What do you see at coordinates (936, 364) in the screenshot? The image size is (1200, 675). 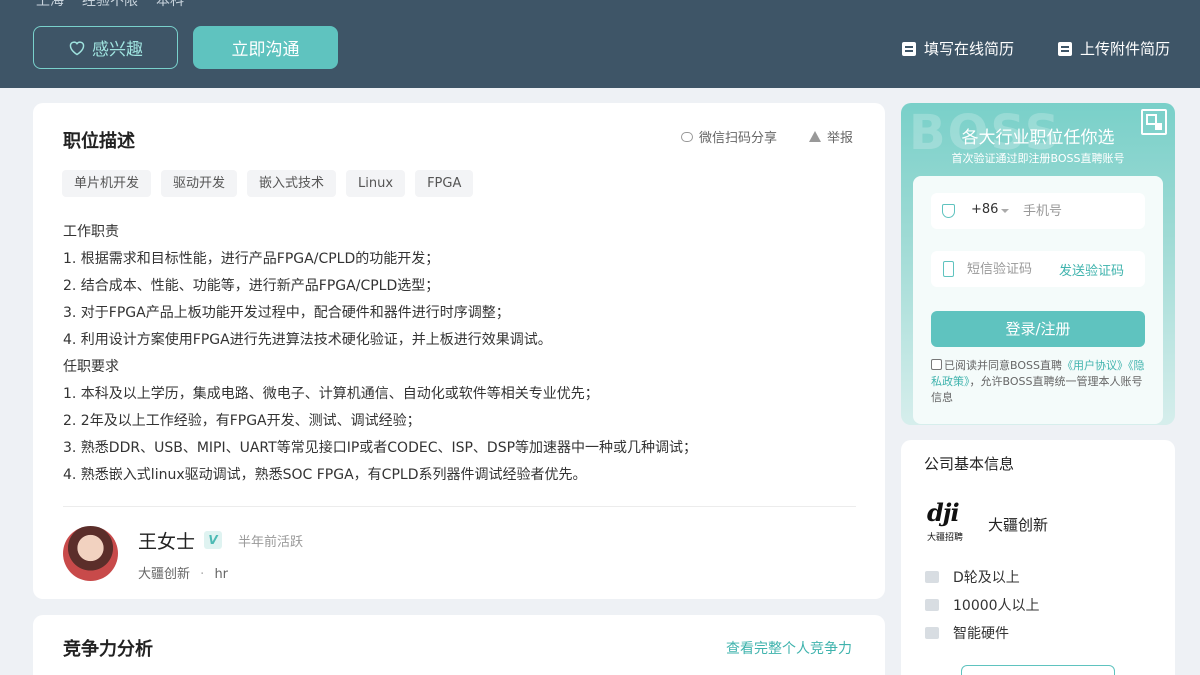 I see `agree-checkbox` at bounding box center [936, 364].